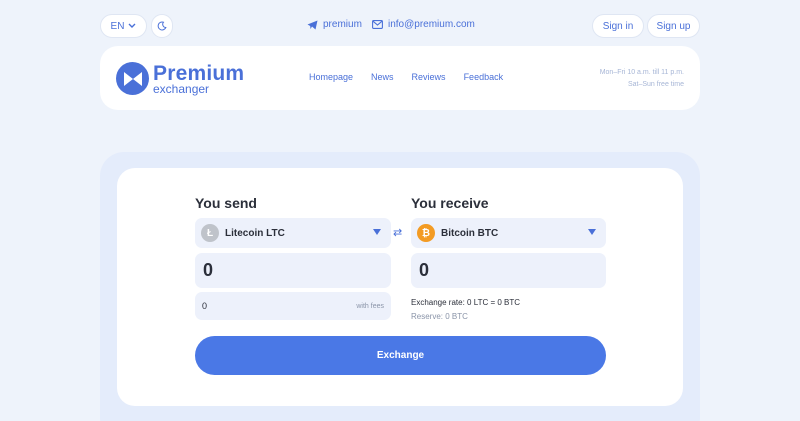 This screenshot has height=421, width=800. Describe the element at coordinates (210, 233) in the screenshot. I see `litecoin-icon: Ł` at that location.